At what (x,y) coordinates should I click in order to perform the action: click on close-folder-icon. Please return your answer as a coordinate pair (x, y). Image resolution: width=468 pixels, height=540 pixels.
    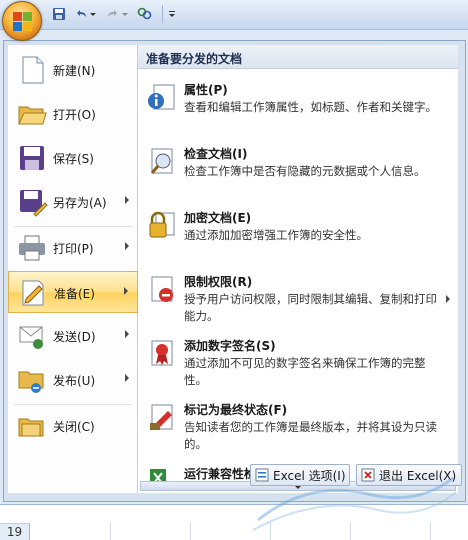
    Looking at the image, I should click on (32, 426).